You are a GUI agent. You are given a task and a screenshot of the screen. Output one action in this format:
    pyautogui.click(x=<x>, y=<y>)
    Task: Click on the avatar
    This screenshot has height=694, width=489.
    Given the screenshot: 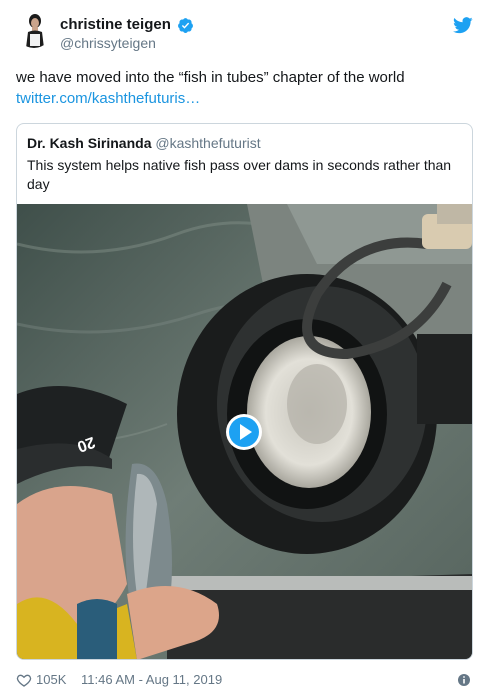 What is the action you would take?
    pyautogui.click(x=34, y=30)
    